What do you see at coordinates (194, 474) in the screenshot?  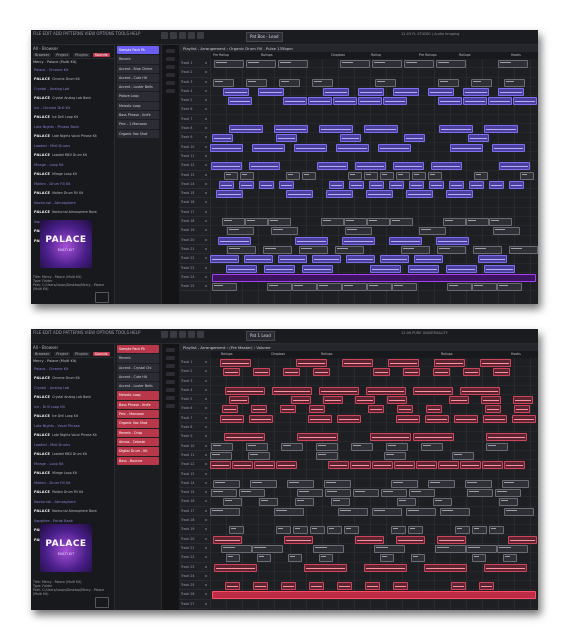 I see `track-header: Track 13` at bounding box center [194, 474].